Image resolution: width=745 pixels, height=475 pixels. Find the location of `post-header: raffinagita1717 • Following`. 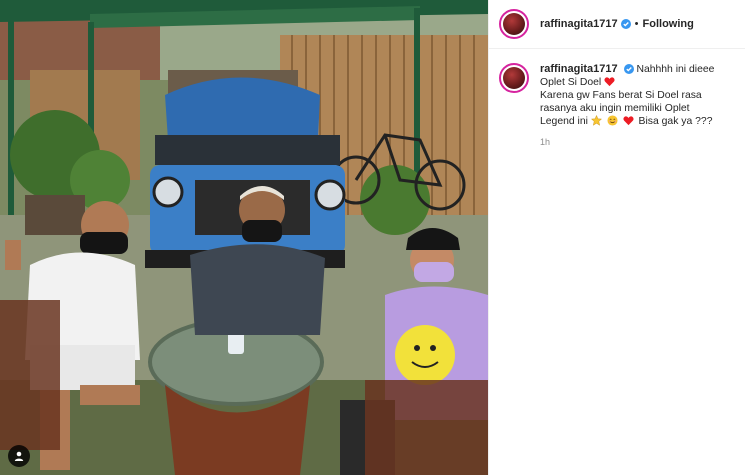

post-header: raffinagita1717 • Following is located at coordinates (617, 24).